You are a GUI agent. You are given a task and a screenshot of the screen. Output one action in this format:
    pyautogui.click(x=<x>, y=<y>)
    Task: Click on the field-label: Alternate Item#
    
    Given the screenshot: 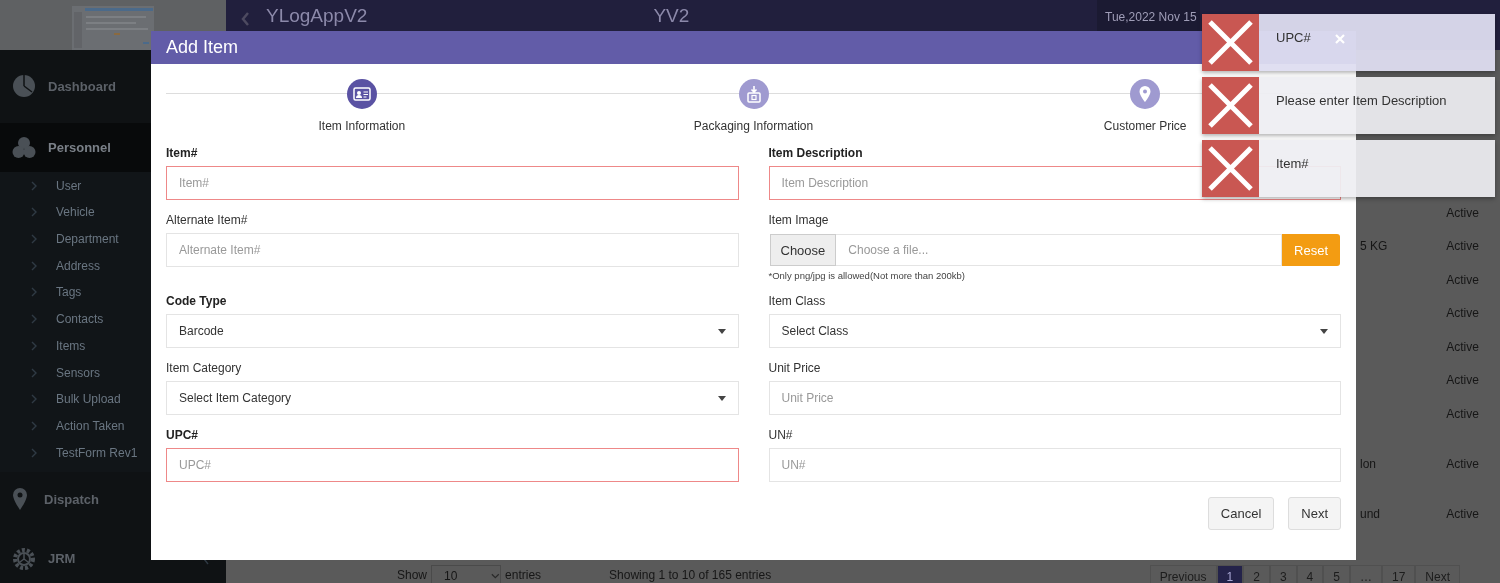 What is the action you would take?
    pyautogui.click(x=207, y=220)
    